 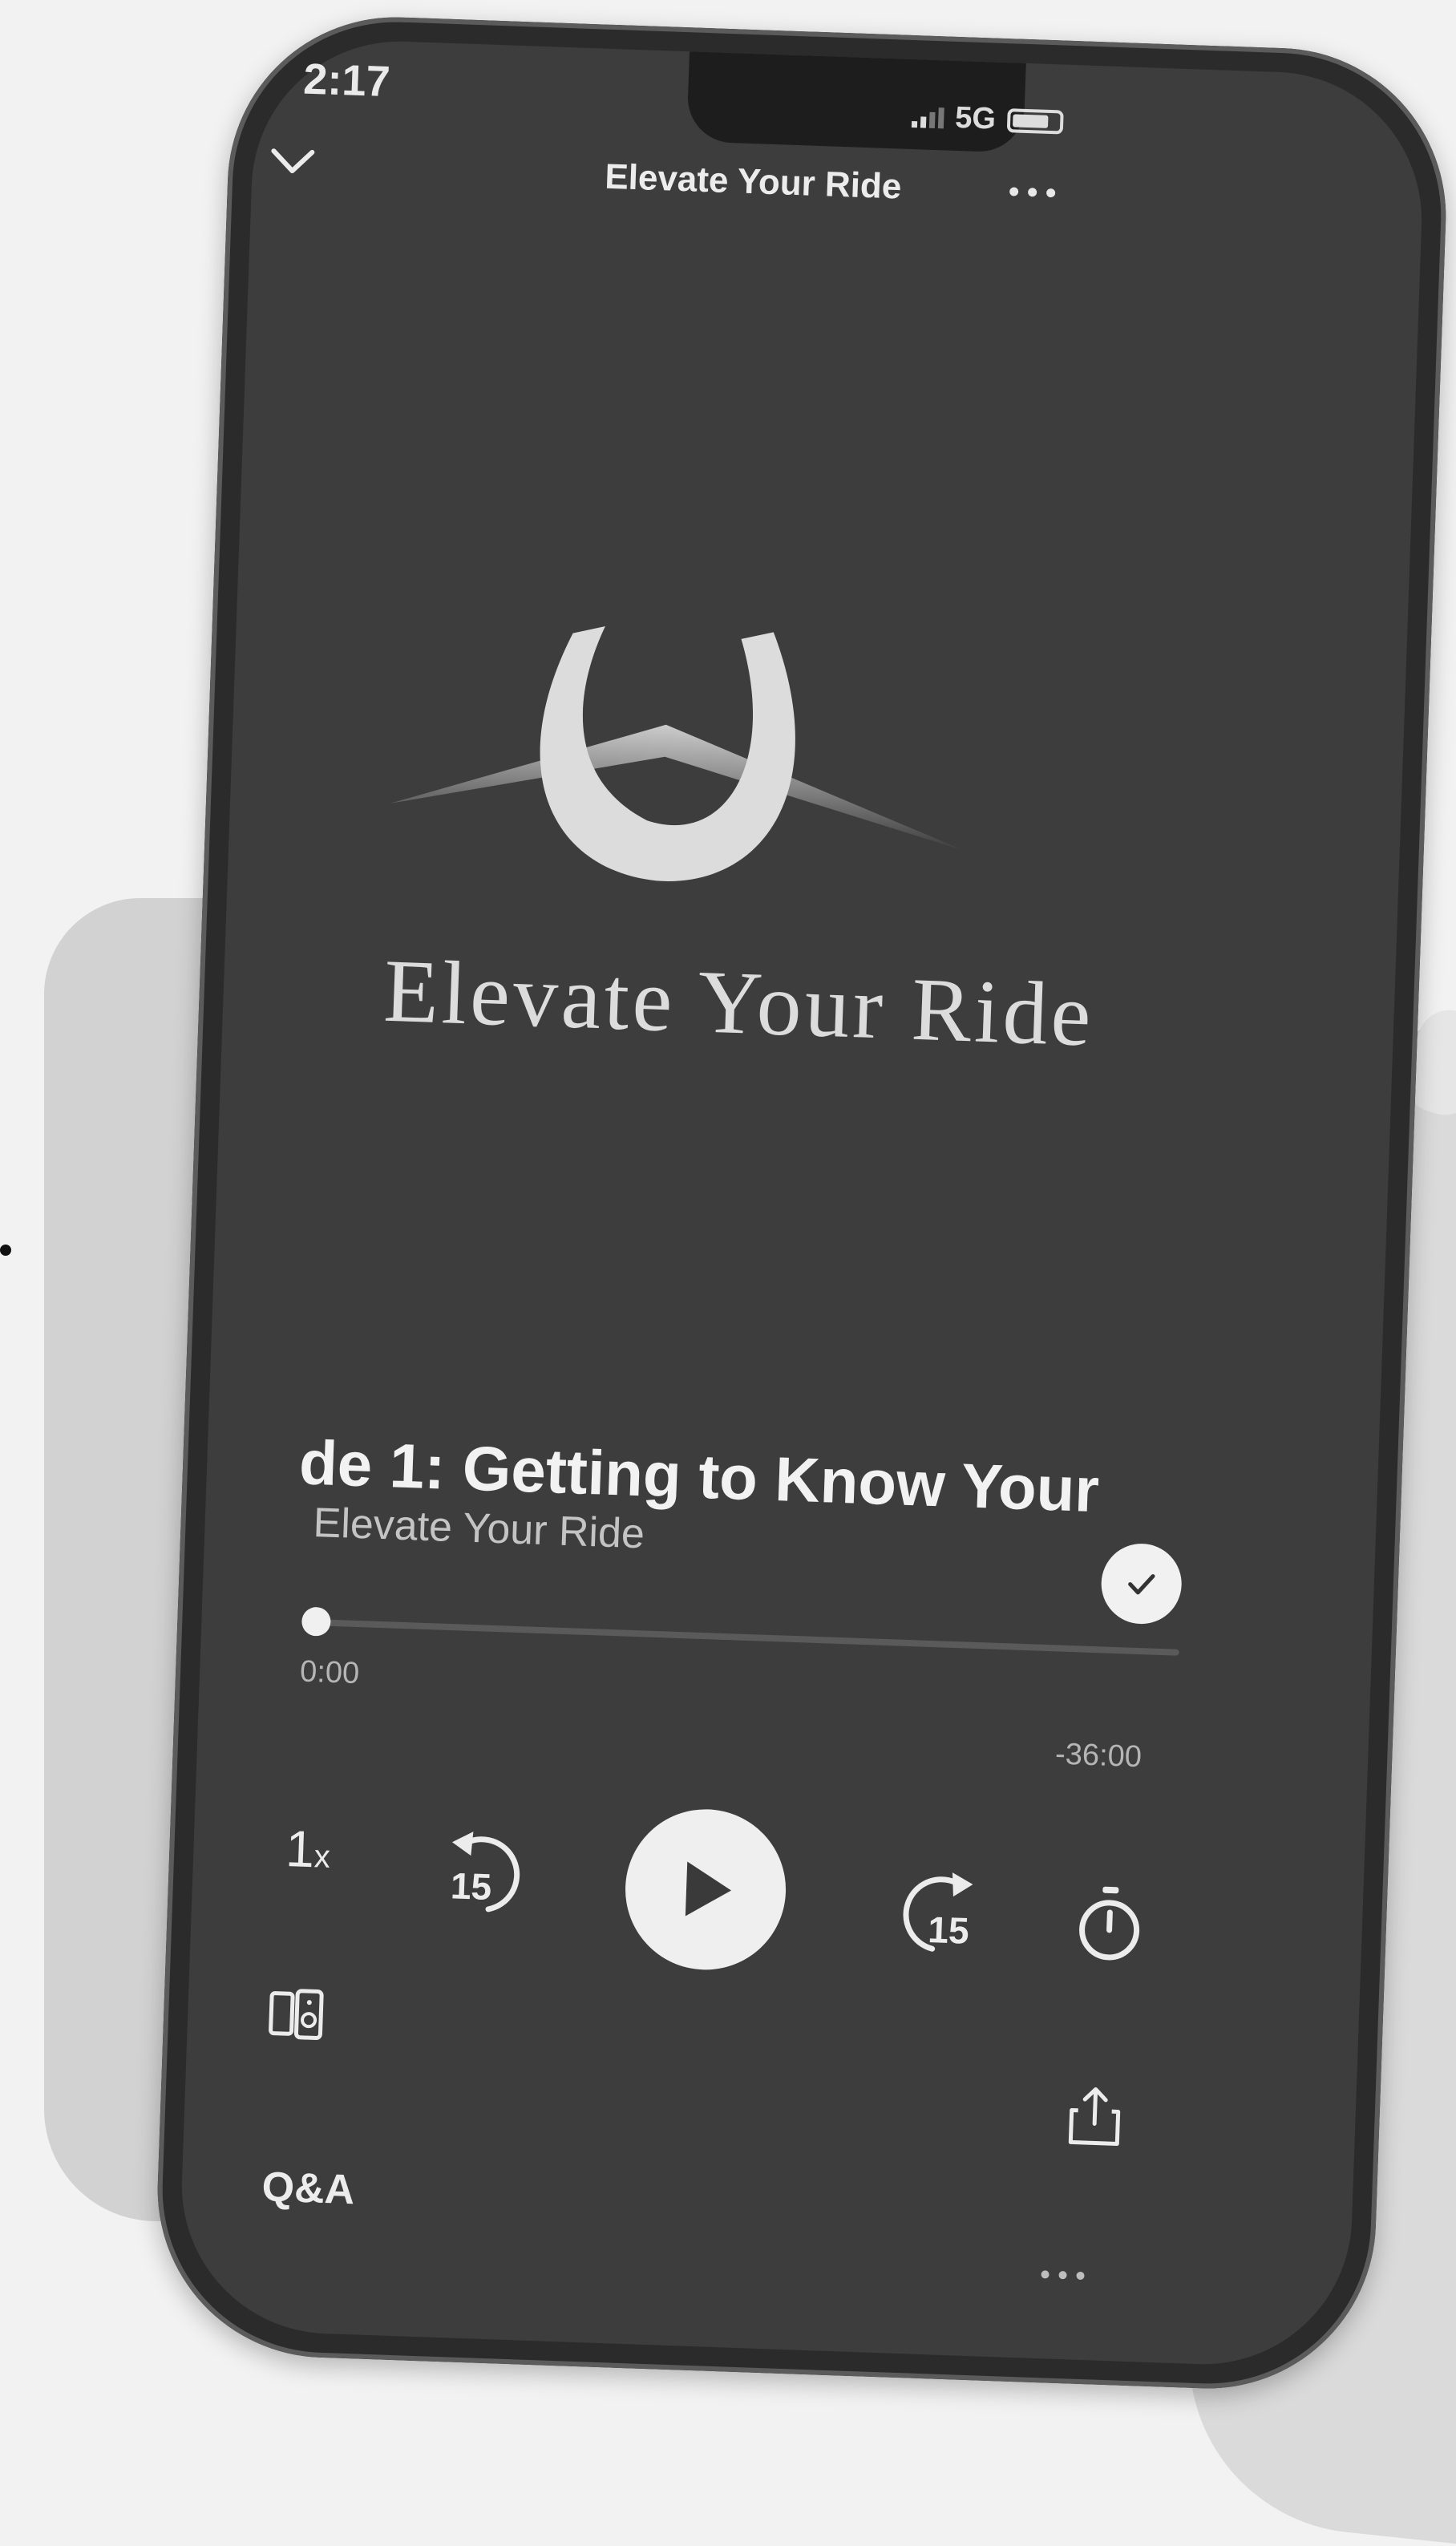 What do you see at coordinates (471, 1886) in the screenshot?
I see `skip-back-seconds: 15` at bounding box center [471, 1886].